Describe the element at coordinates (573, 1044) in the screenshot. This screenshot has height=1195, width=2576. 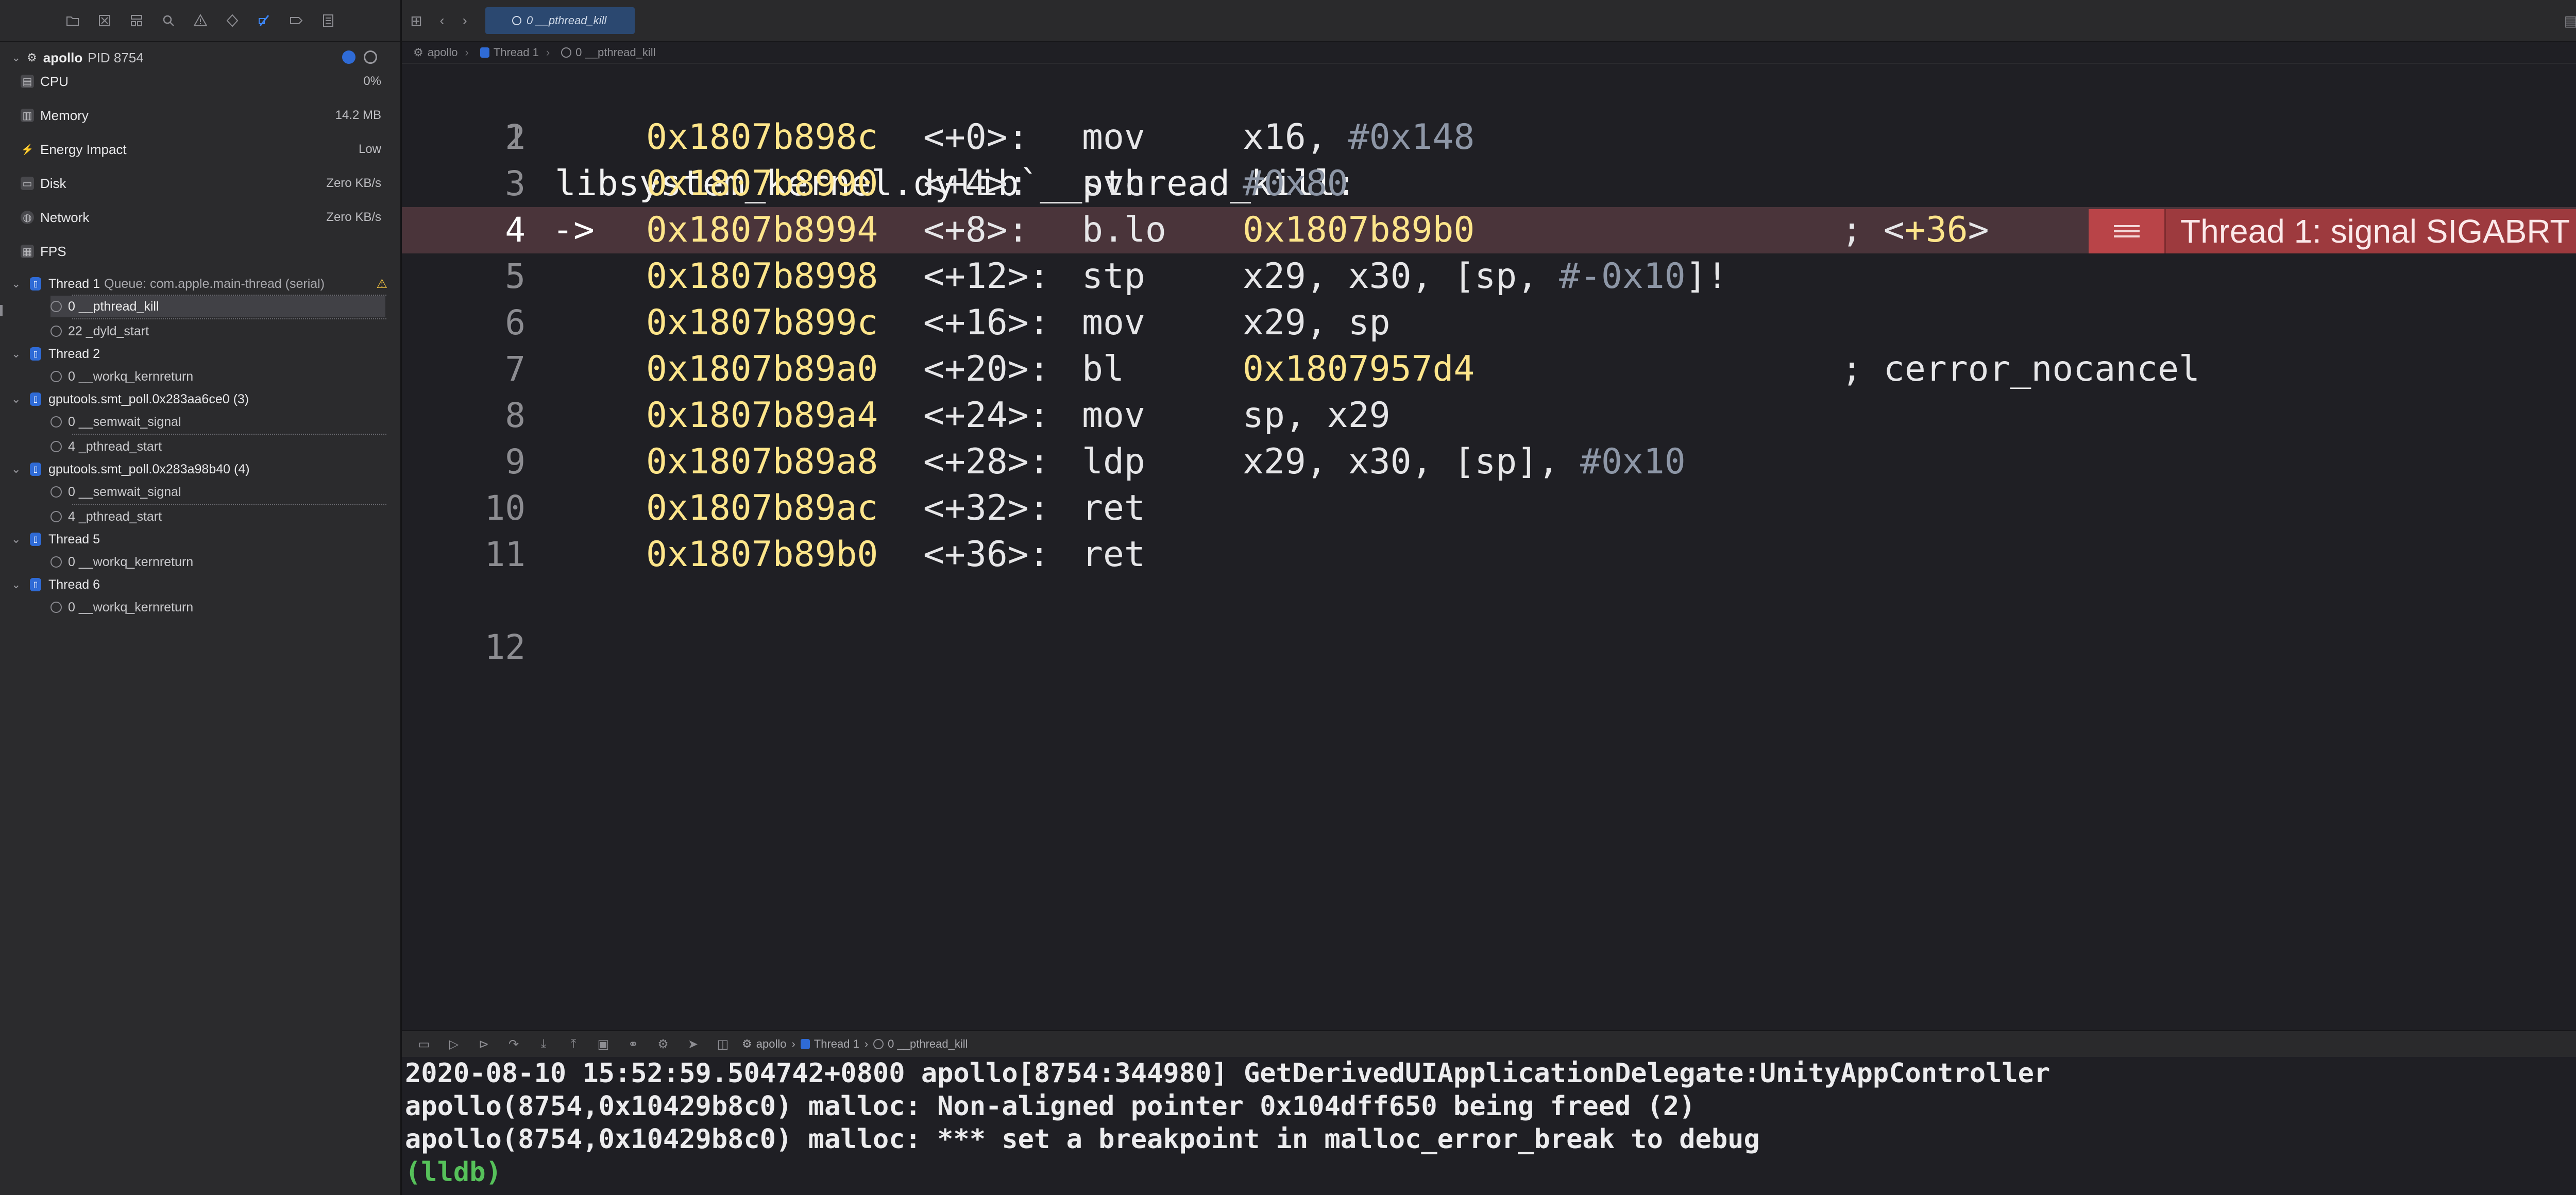
I see `step-out-icon: ⤒` at that location.